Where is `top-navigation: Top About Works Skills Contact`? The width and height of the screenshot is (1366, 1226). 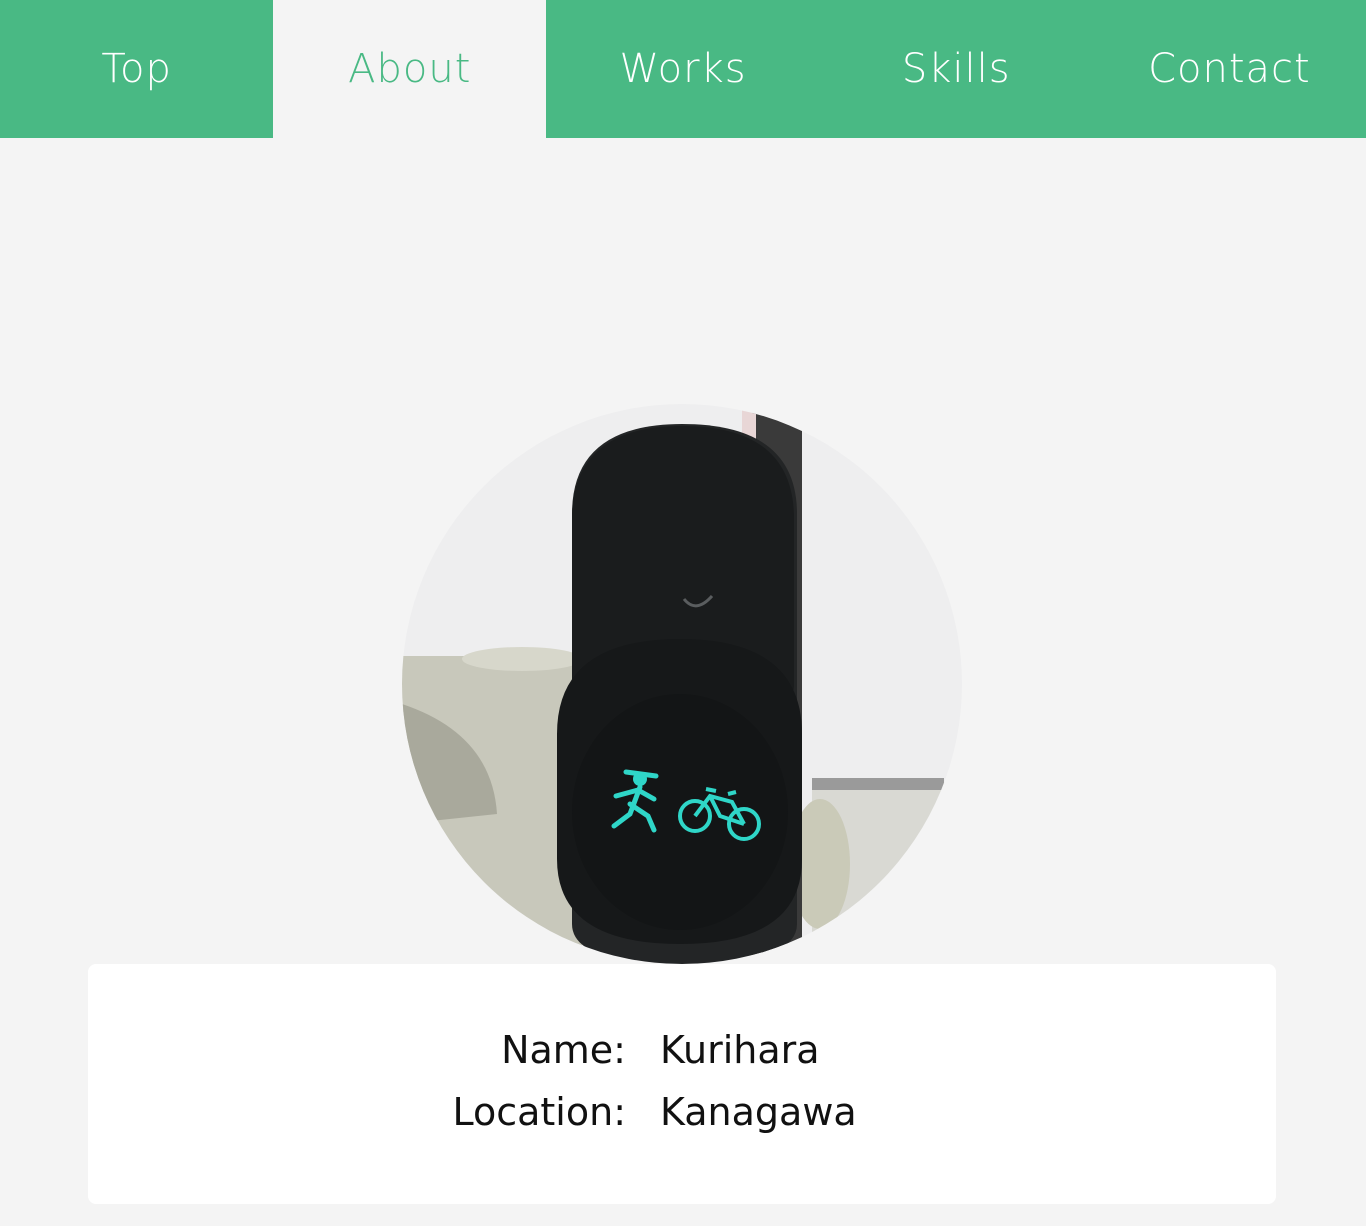
top-navigation: Top About Works Skills Contact is located at coordinates (683, 69).